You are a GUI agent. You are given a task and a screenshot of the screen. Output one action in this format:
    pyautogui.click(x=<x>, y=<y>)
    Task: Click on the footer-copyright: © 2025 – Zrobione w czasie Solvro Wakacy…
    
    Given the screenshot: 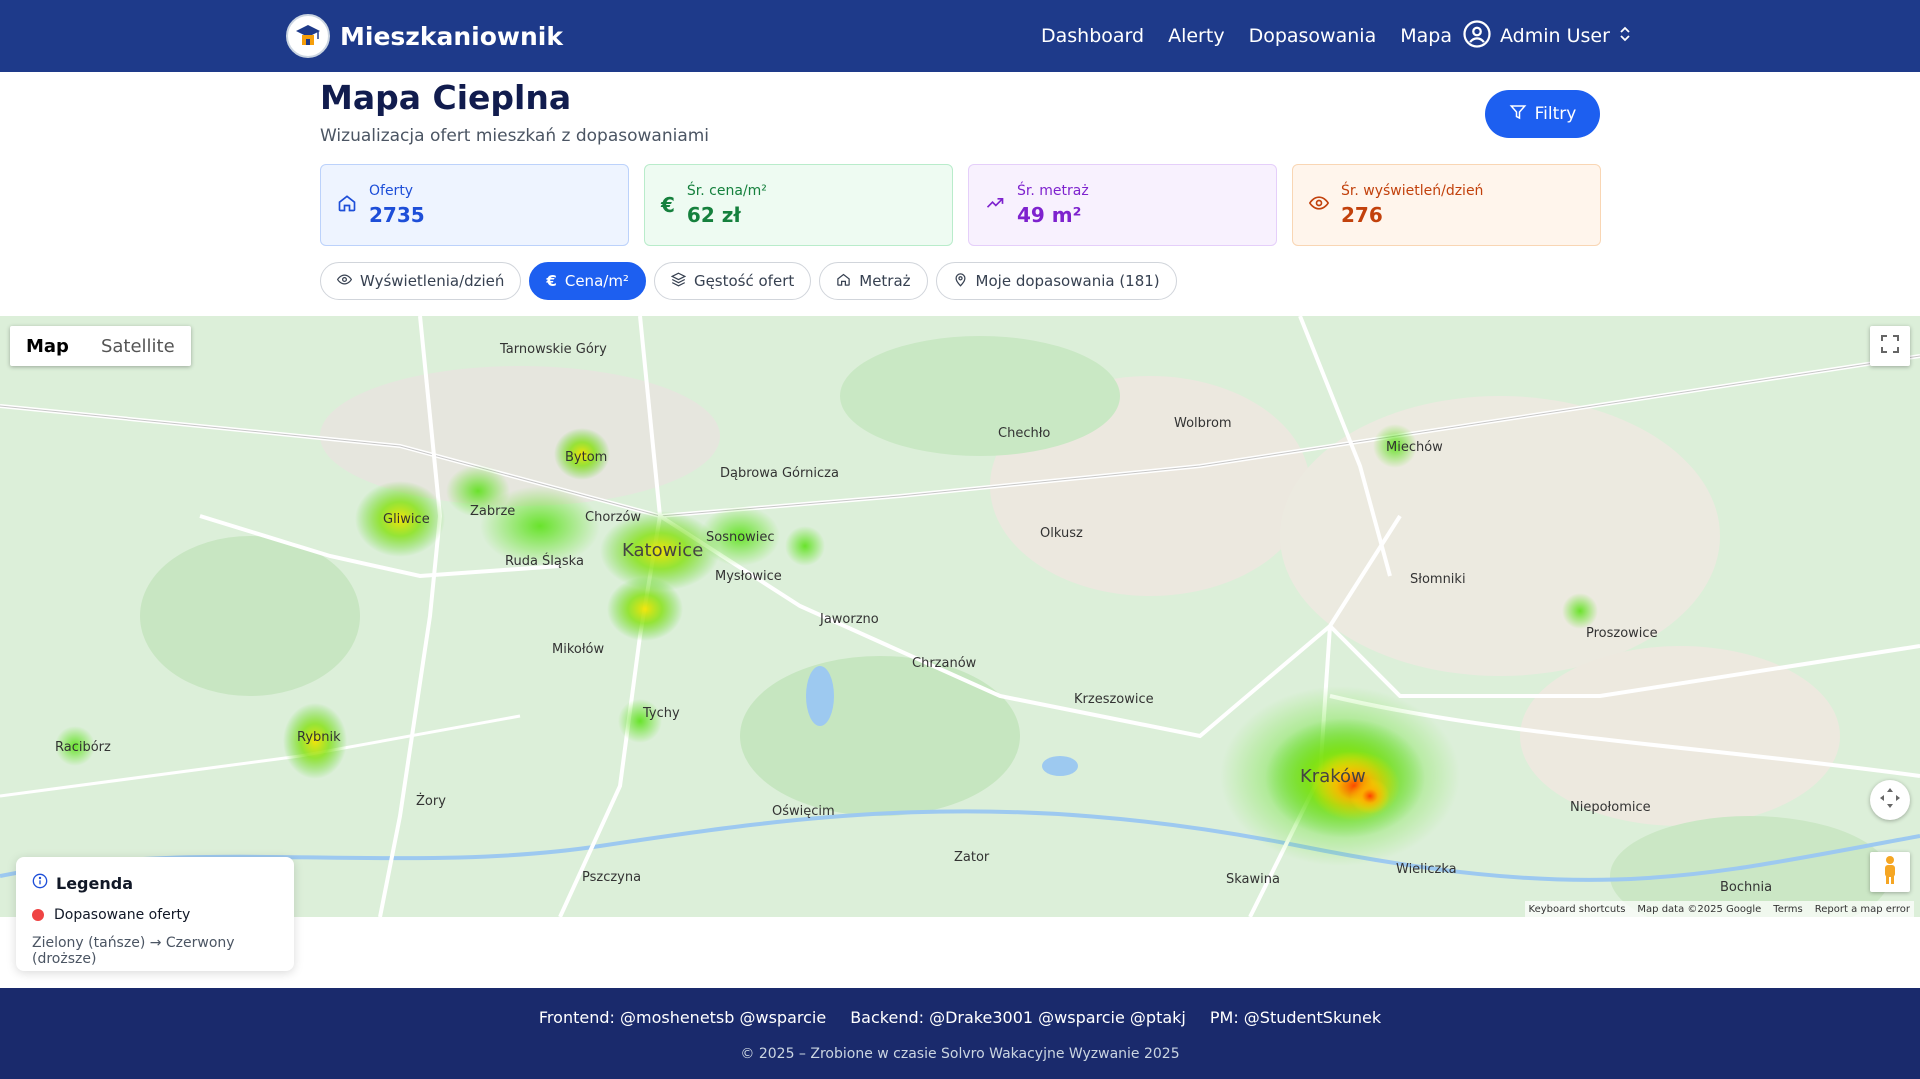 What is the action you would take?
    pyautogui.click(x=960, y=1054)
    